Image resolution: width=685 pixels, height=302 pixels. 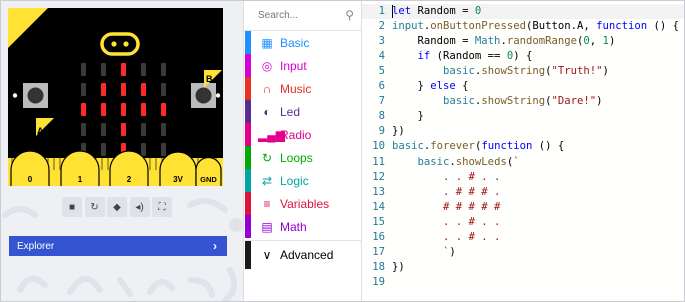 What do you see at coordinates (548, 146) in the screenshot?
I see `code-token: () {` at bounding box center [548, 146].